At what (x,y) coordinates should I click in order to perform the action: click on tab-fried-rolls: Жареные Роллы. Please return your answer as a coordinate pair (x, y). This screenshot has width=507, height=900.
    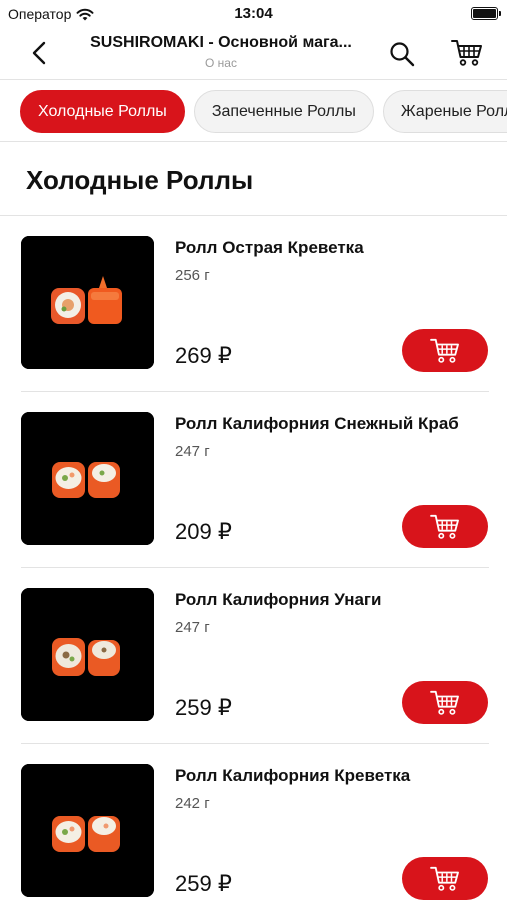
    Looking at the image, I should click on (444, 111).